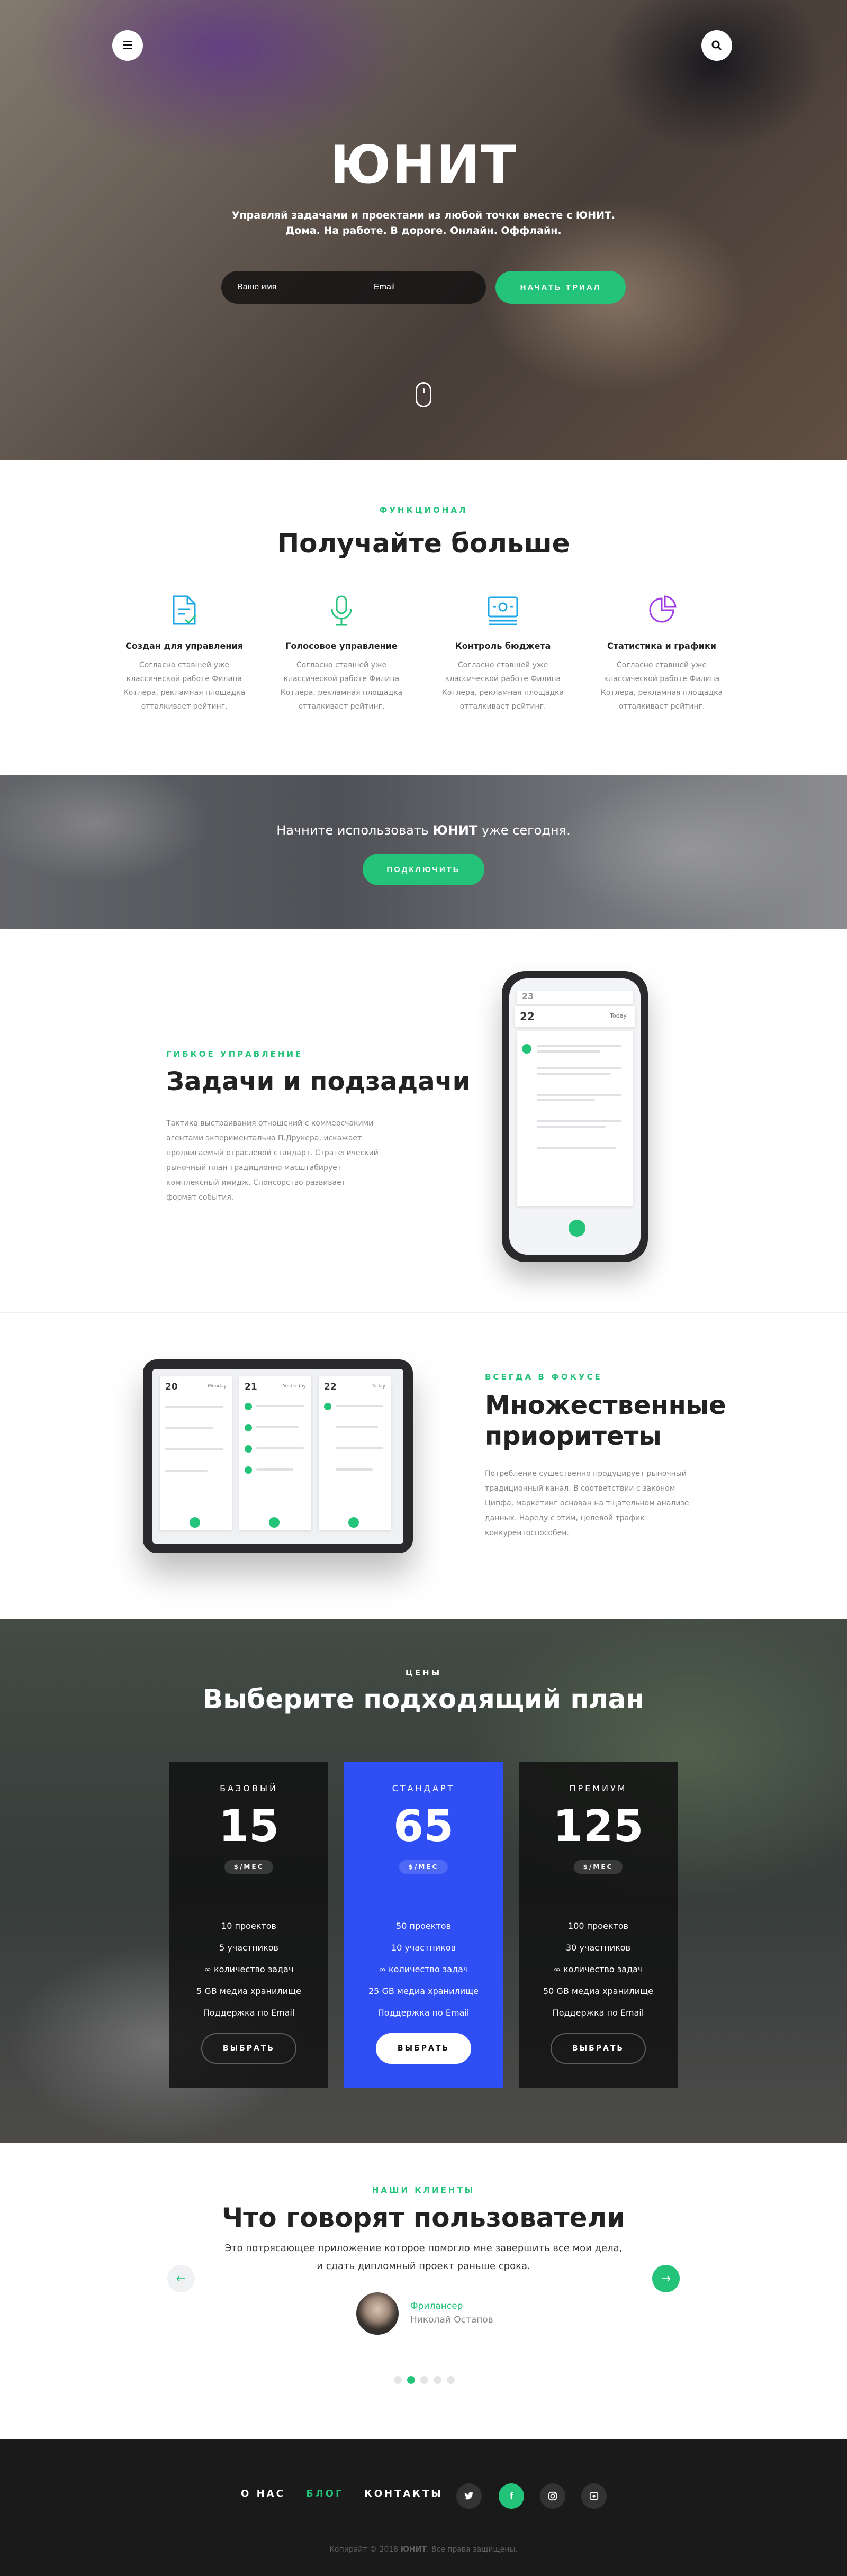 The width and height of the screenshot is (847, 2576). What do you see at coordinates (184, 615) in the screenshot?
I see `document-check-icon` at bounding box center [184, 615].